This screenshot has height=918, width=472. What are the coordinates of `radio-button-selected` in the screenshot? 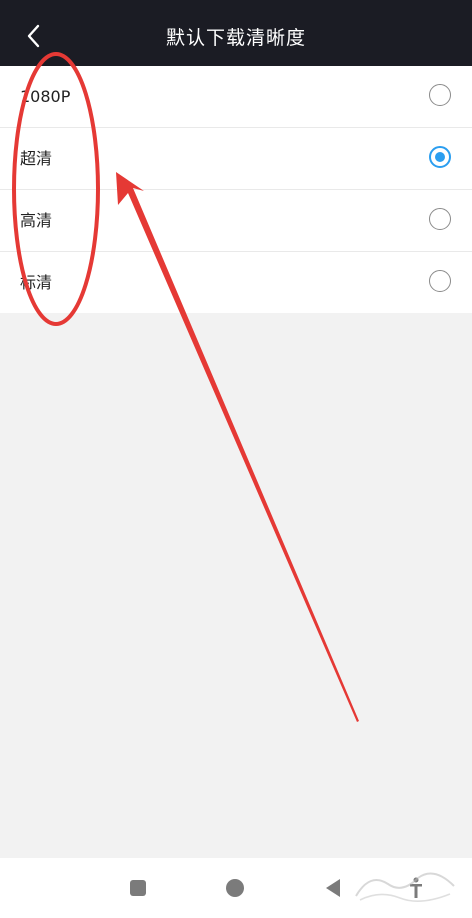 It's located at (440, 157).